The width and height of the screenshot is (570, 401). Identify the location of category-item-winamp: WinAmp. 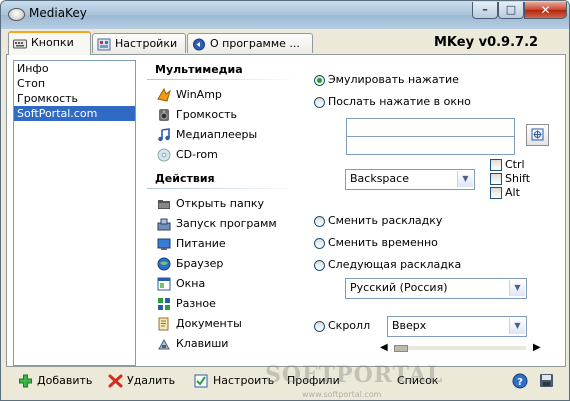
(222, 96).